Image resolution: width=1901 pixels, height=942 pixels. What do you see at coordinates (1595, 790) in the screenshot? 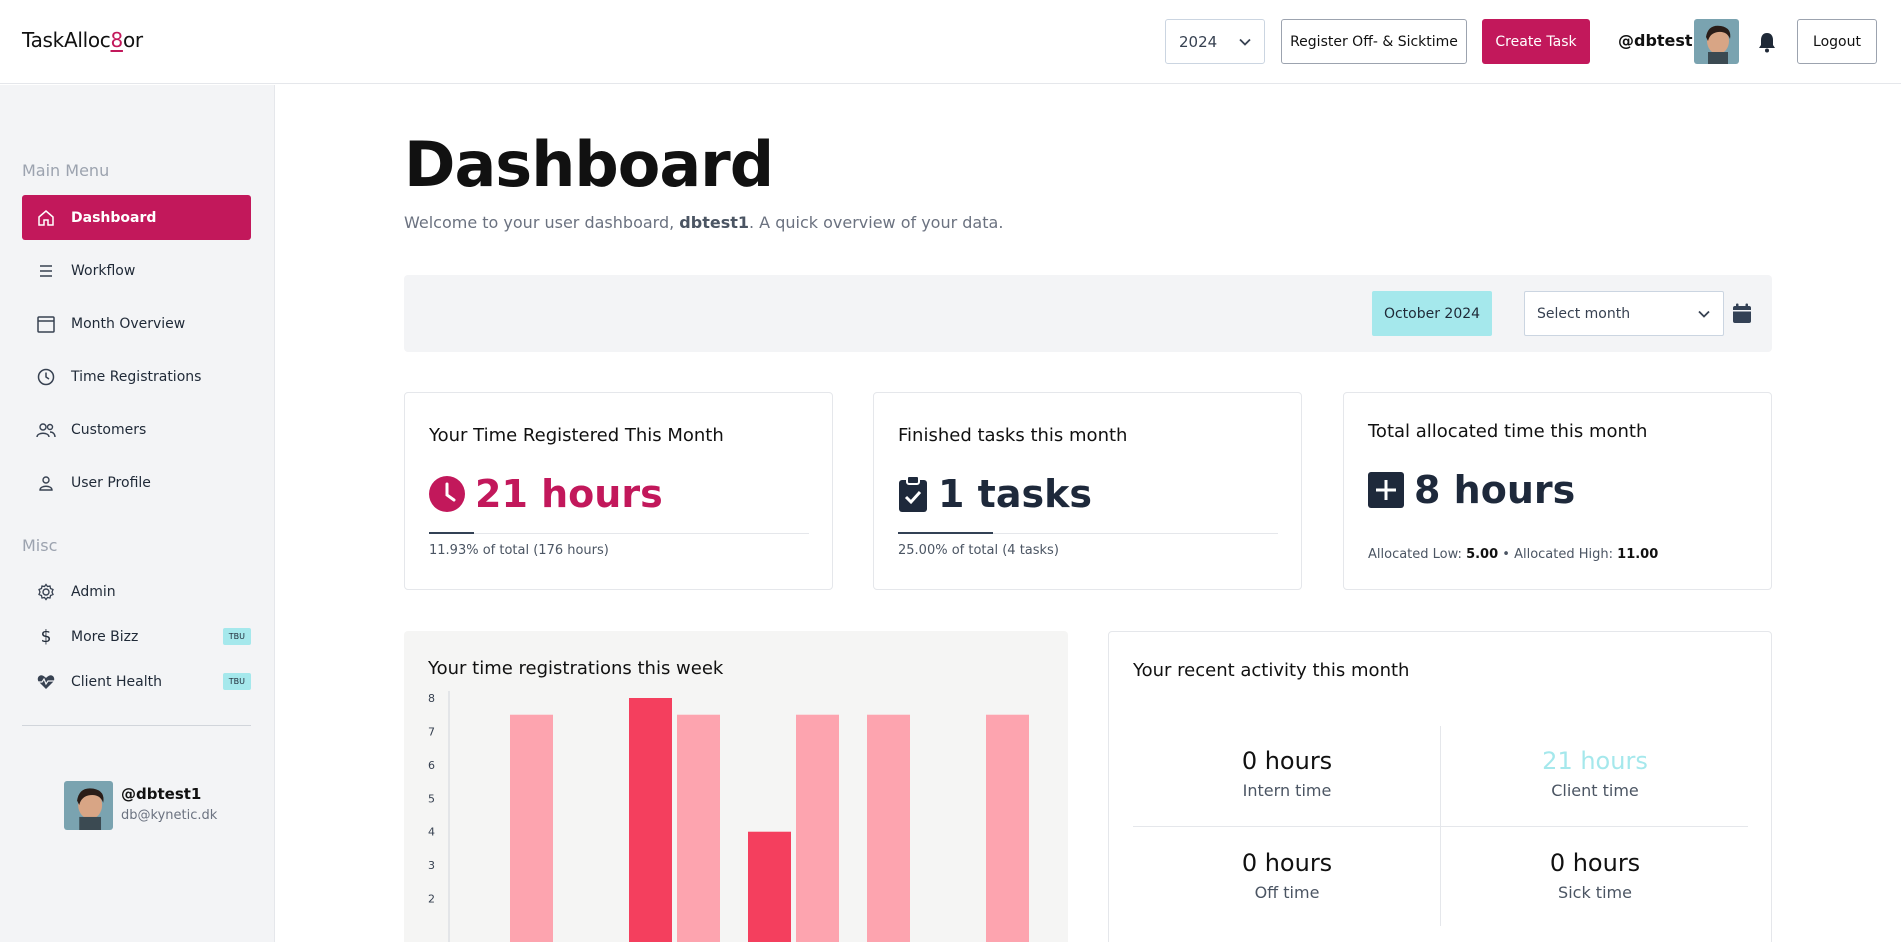
I see `activity-label: Client time` at bounding box center [1595, 790].